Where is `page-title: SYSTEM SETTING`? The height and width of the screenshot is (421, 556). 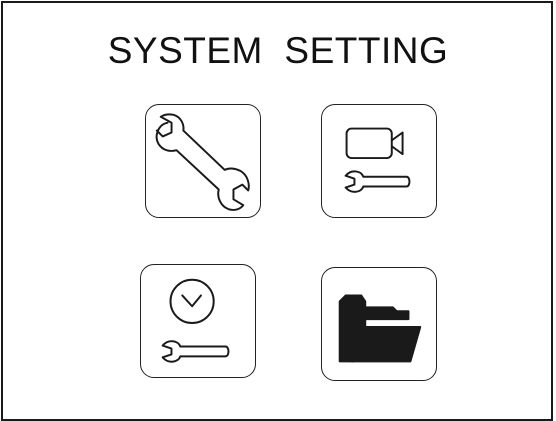 page-title: SYSTEM SETTING is located at coordinates (278, 50).